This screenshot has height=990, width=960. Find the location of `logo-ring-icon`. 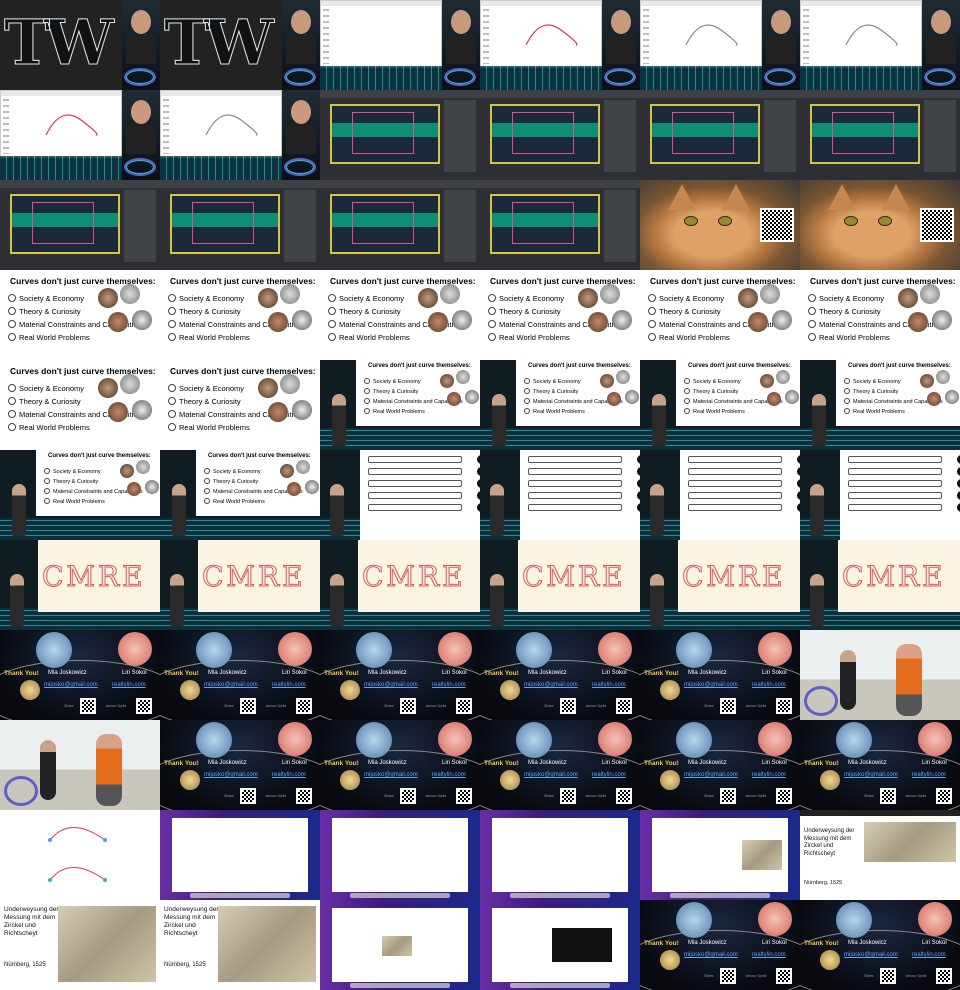

logo-ring-icon is located at coordinates (300, 77).